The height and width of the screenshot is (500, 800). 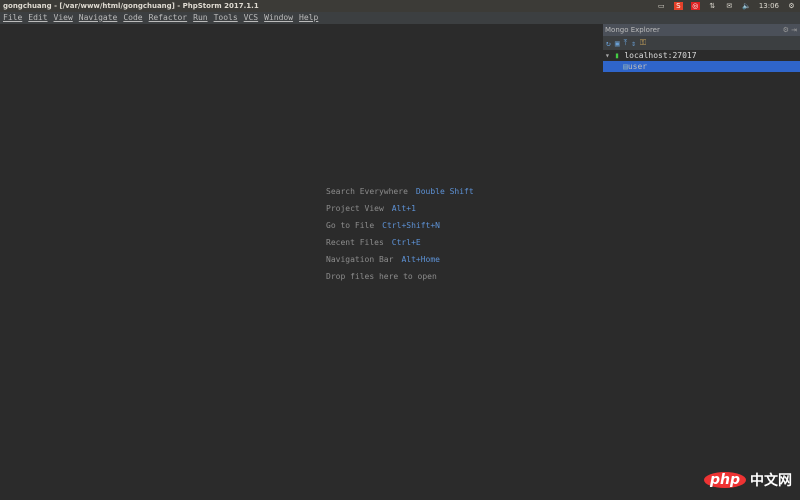 I want to click on refresh-icon: ↻, so click(x=608, y=43).